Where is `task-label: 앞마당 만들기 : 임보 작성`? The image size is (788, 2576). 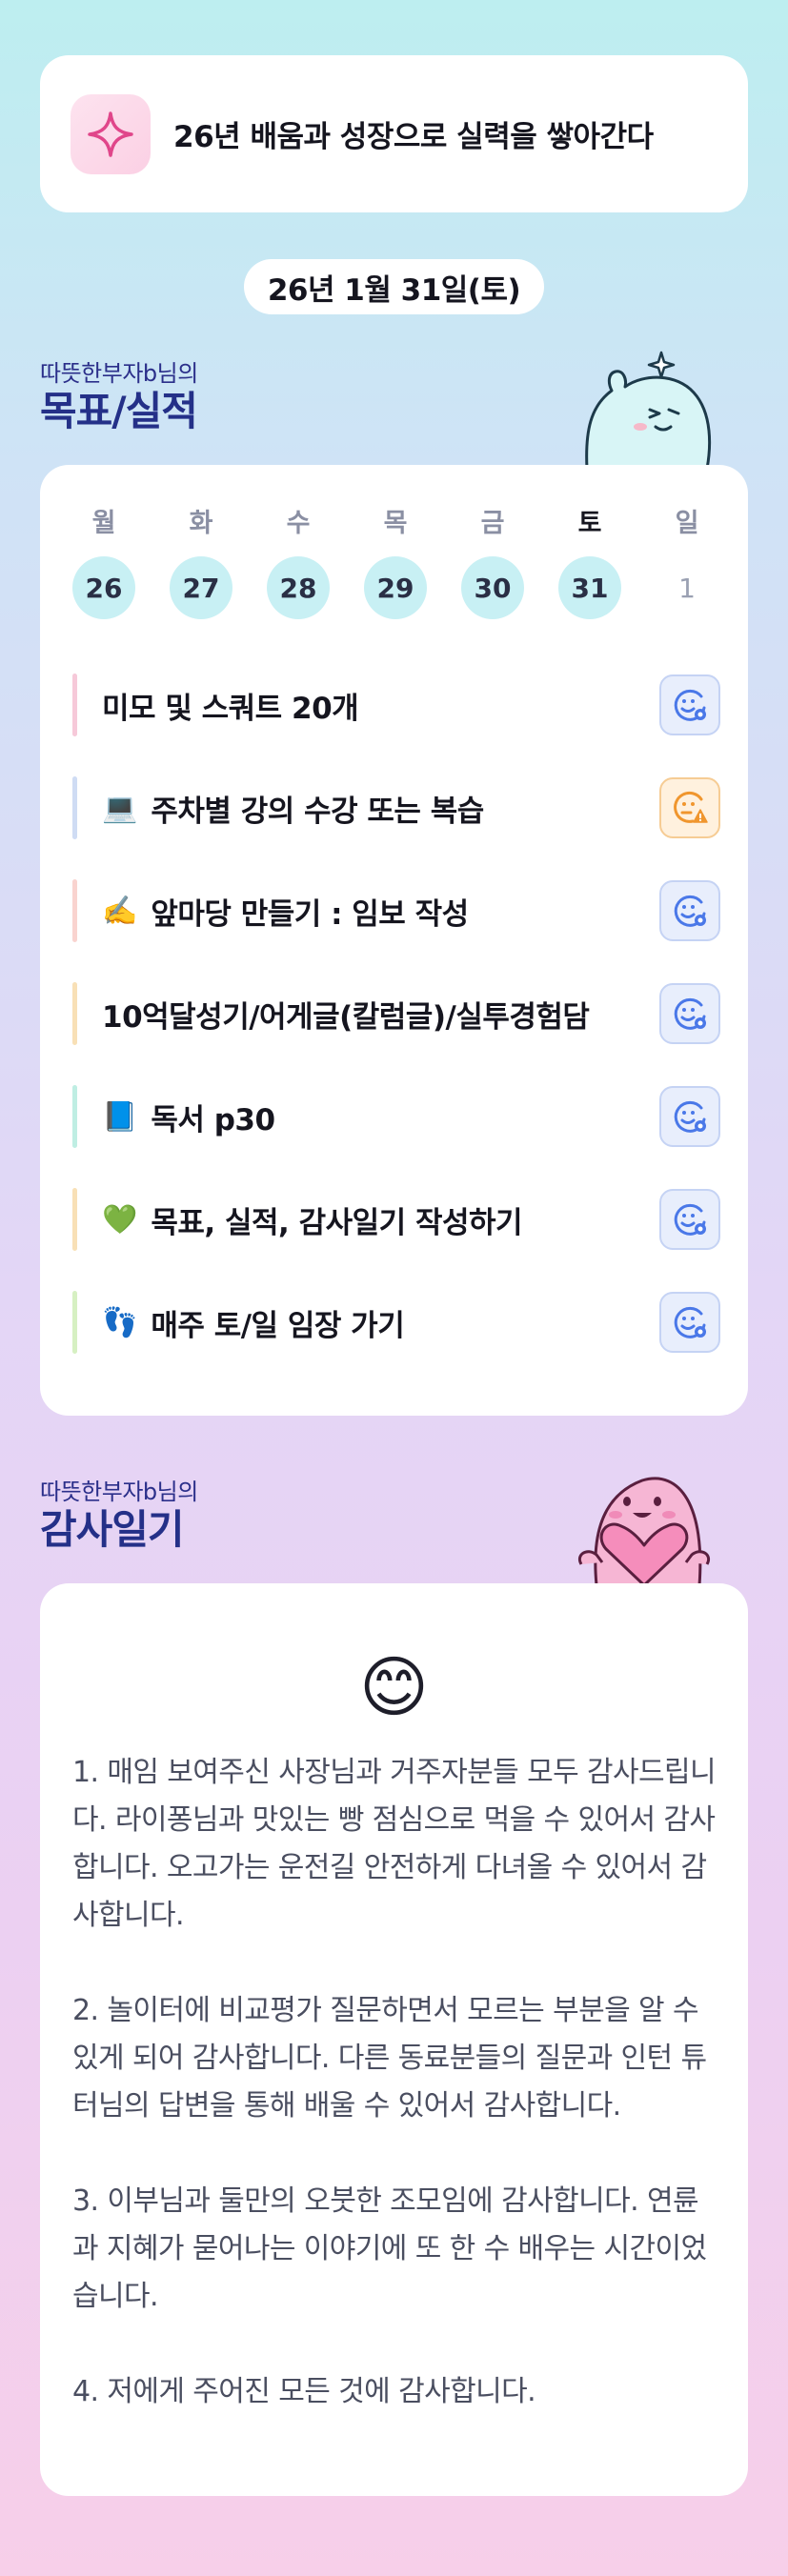 task-label: 앞마당 만들기 : 임보 작성 is located at coordinates (310, 914).